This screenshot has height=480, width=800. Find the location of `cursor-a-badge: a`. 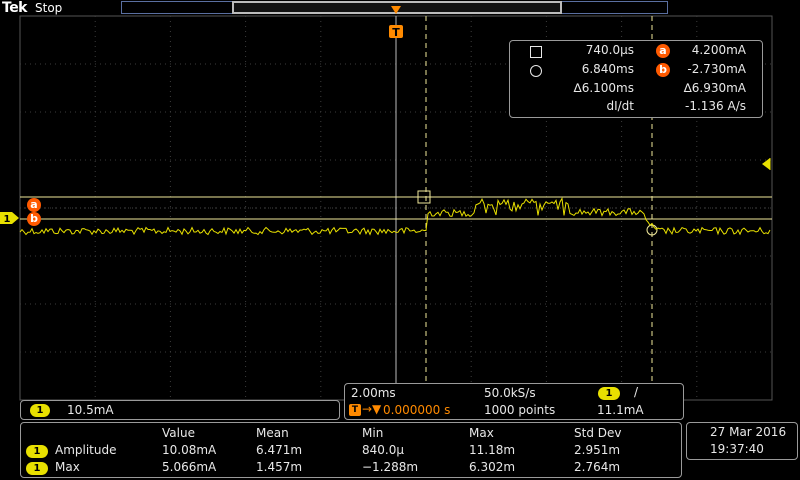

cursor-a-badge: a is located at coordinates (34, 205).